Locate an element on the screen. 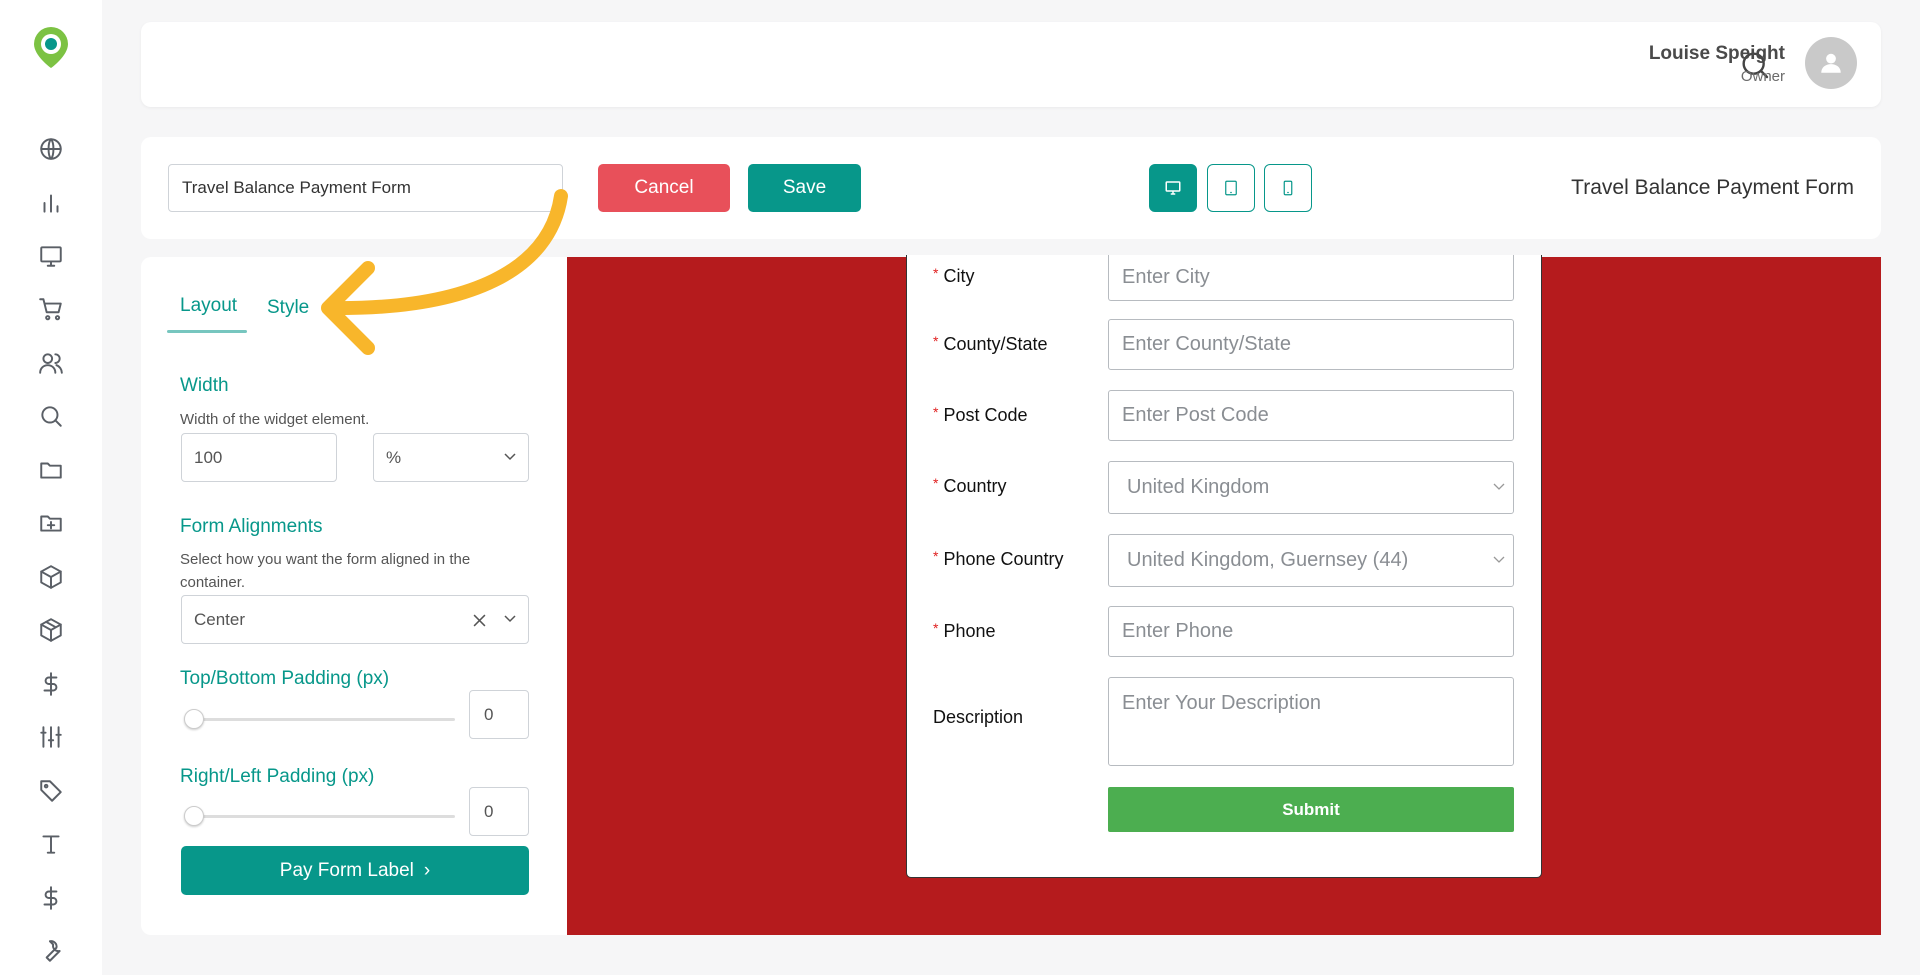  user-role: Owner is located at coordinates (1762, 76).